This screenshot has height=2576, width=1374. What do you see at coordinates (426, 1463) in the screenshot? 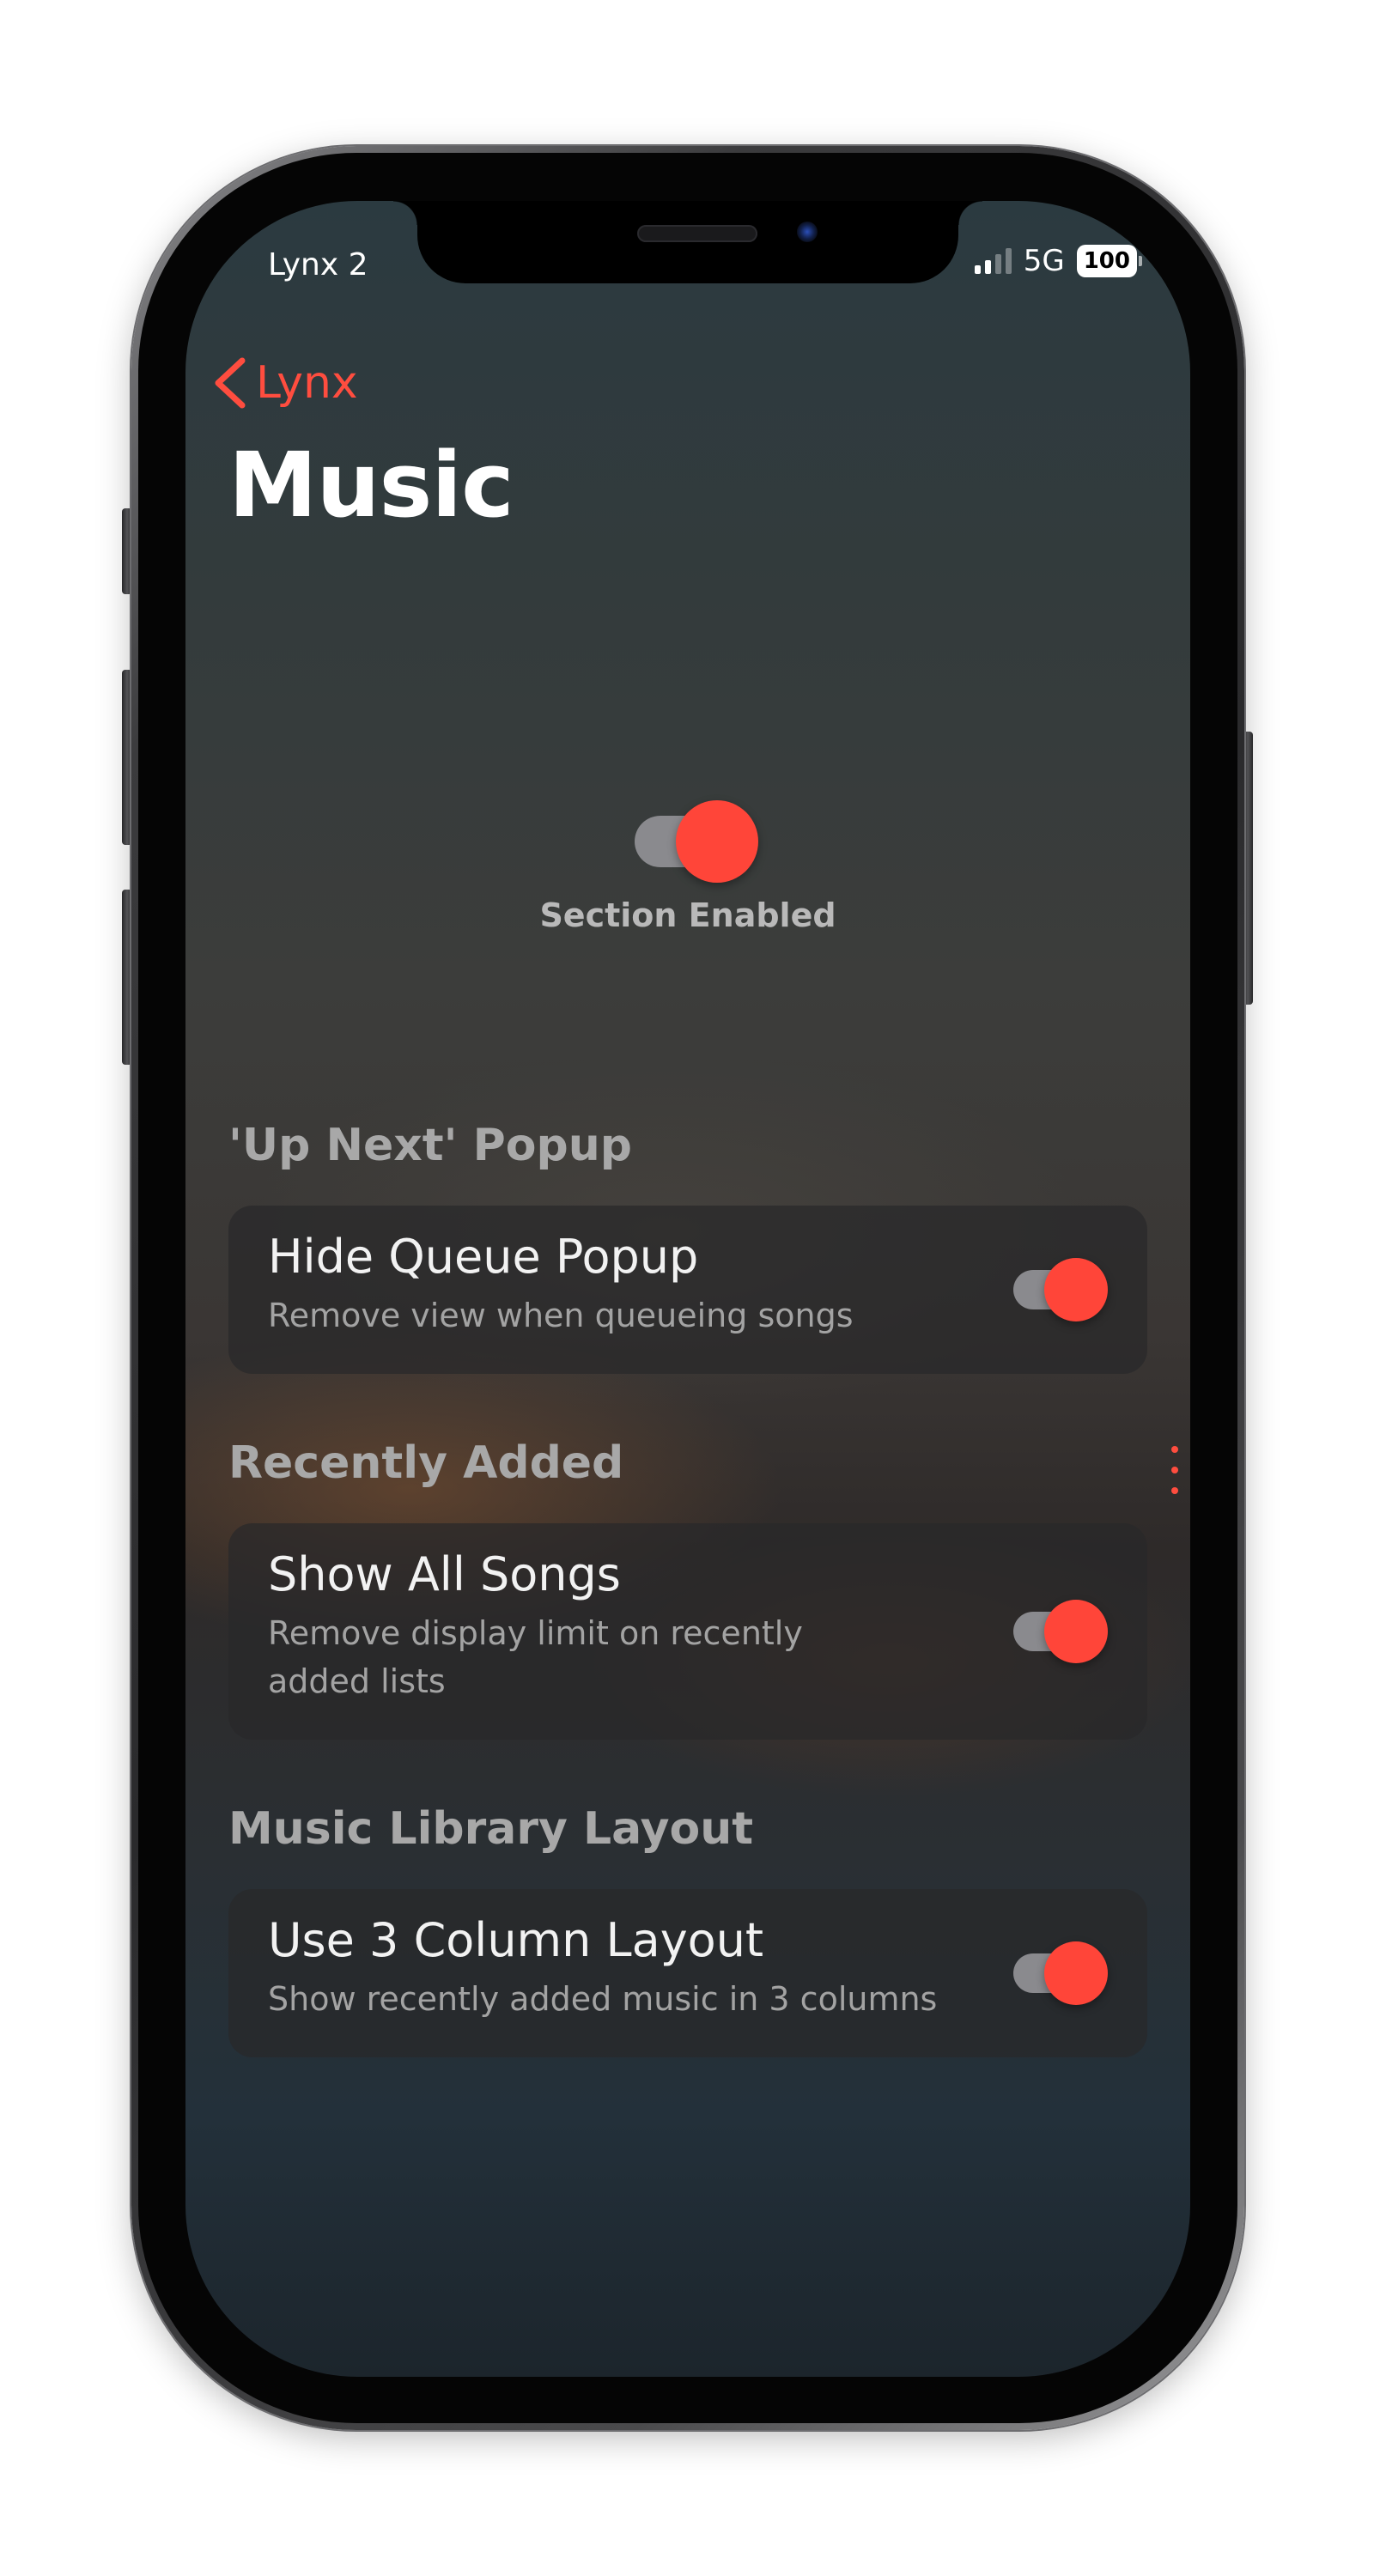
I see `section-header-recently-added: Recently Added` at bounding box center [426, 1463].